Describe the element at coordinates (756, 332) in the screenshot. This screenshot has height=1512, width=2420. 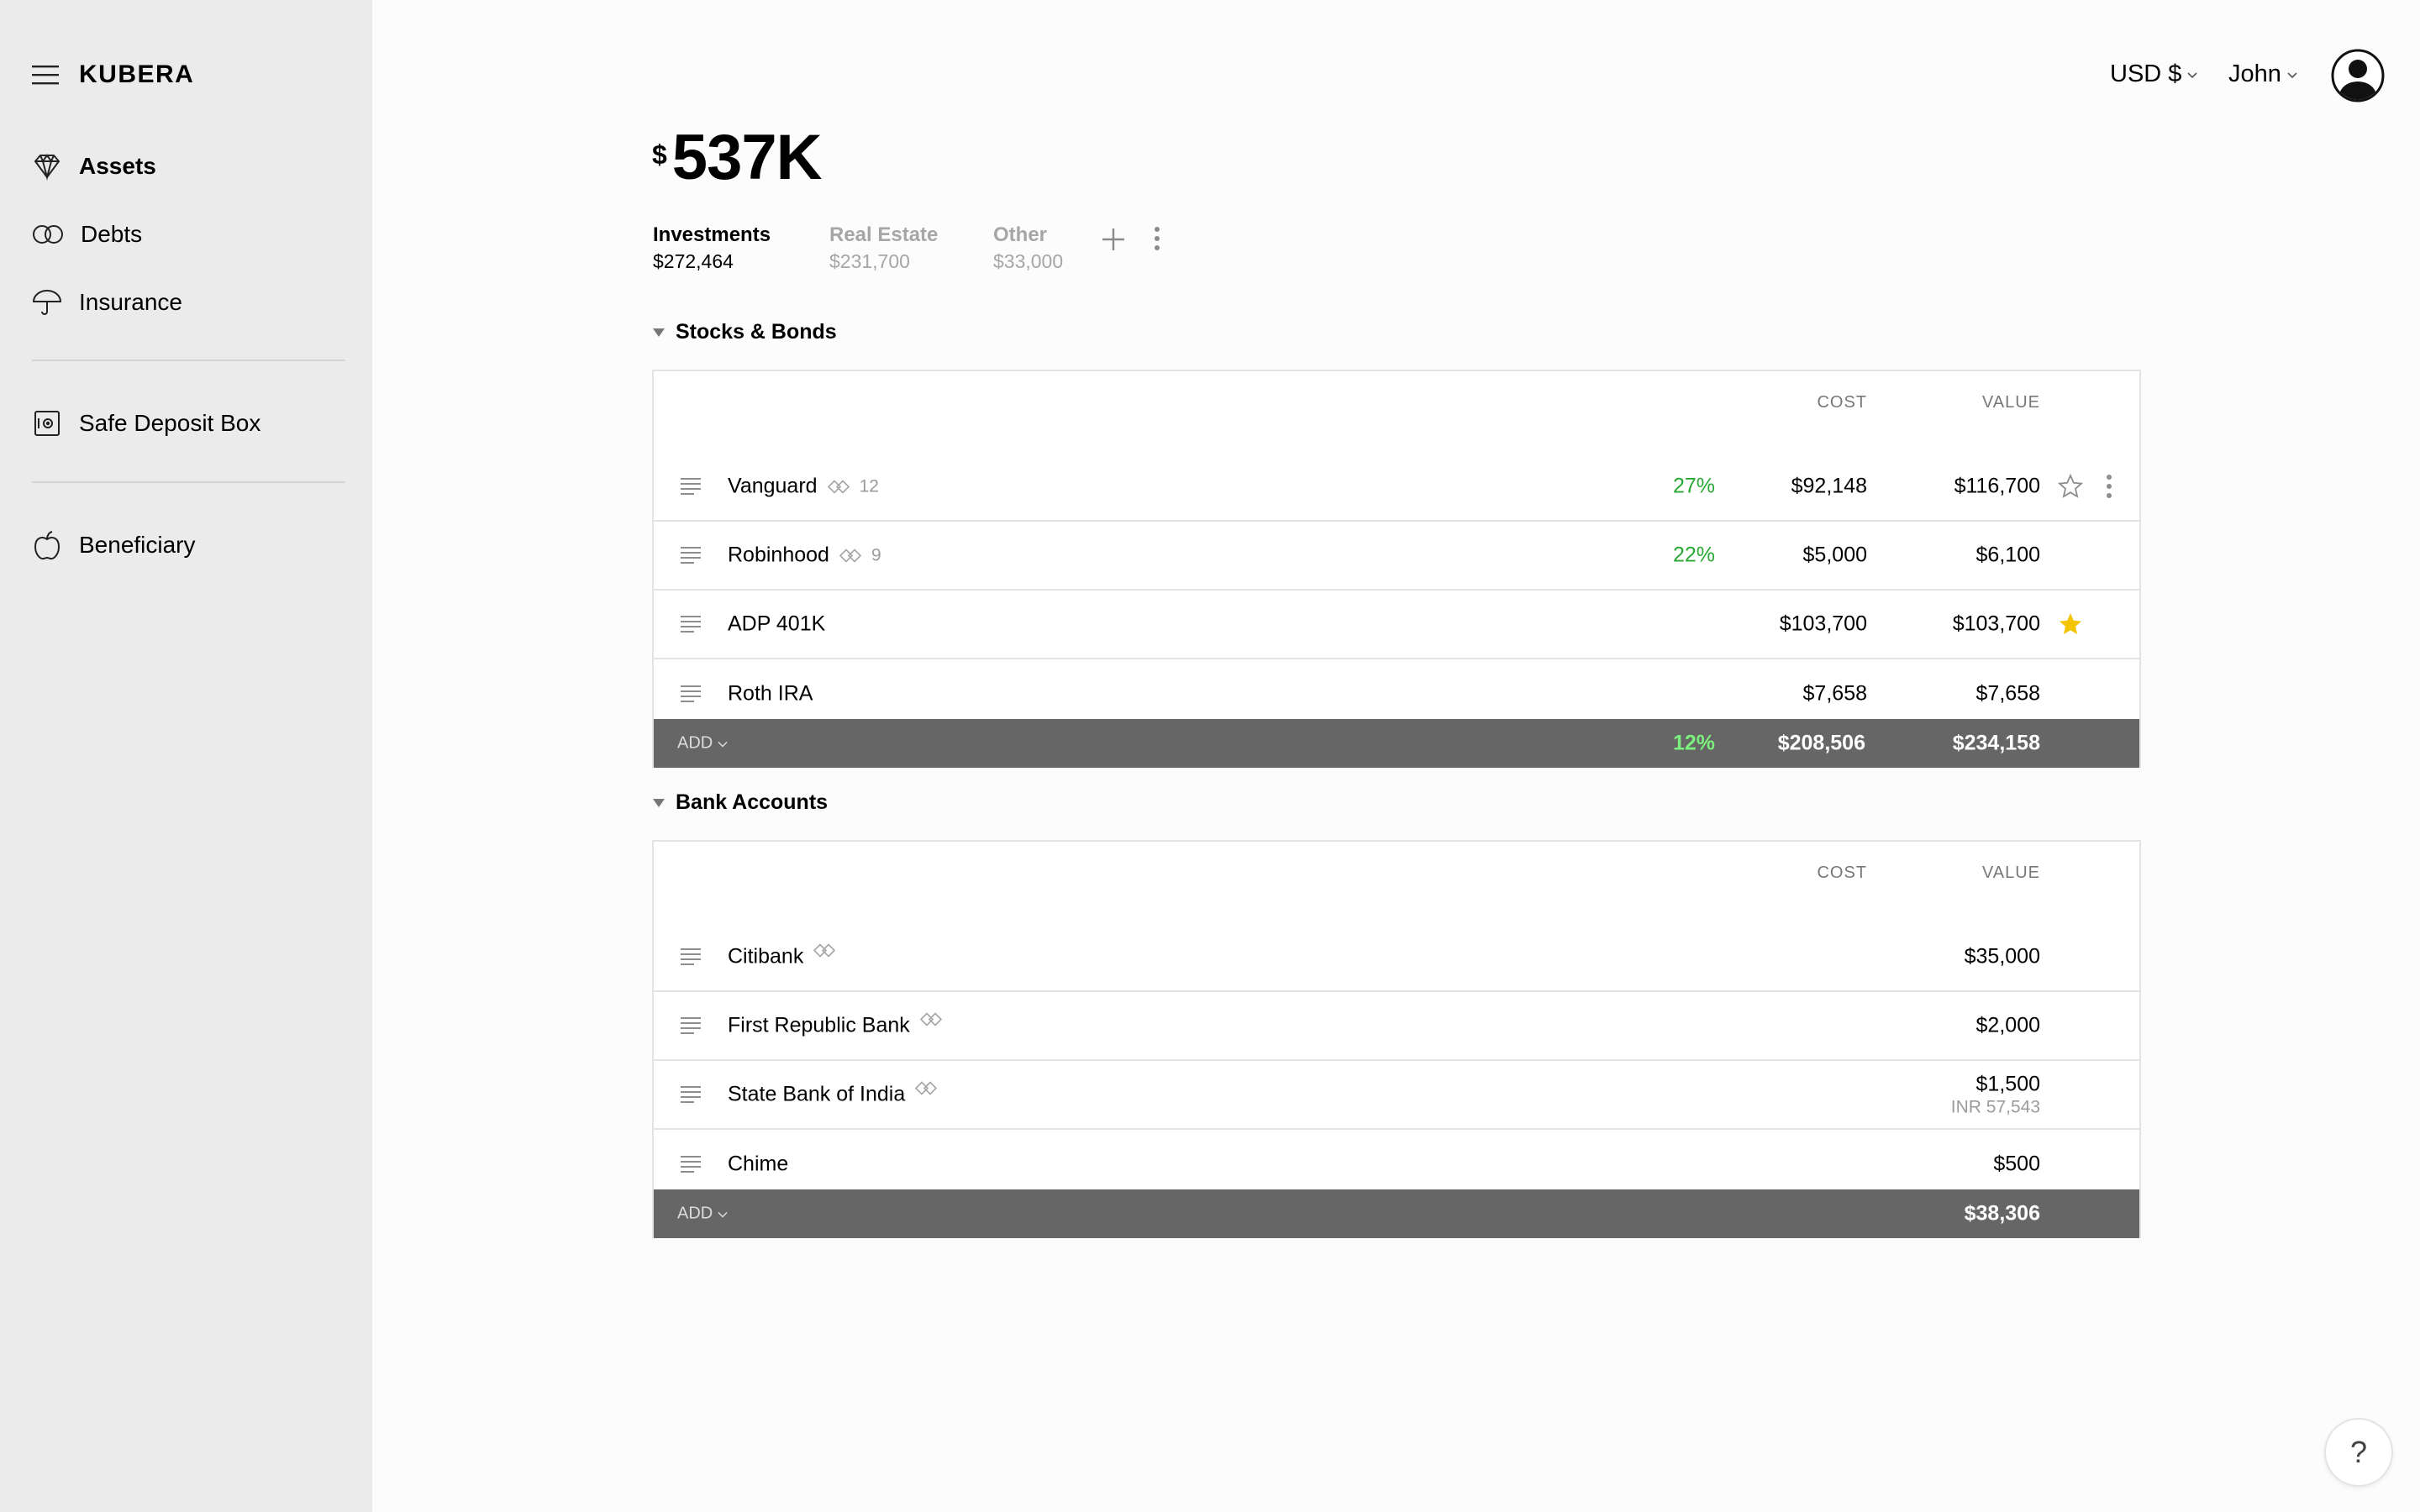
I see `section-title: Stocks & Bonds` at that location.